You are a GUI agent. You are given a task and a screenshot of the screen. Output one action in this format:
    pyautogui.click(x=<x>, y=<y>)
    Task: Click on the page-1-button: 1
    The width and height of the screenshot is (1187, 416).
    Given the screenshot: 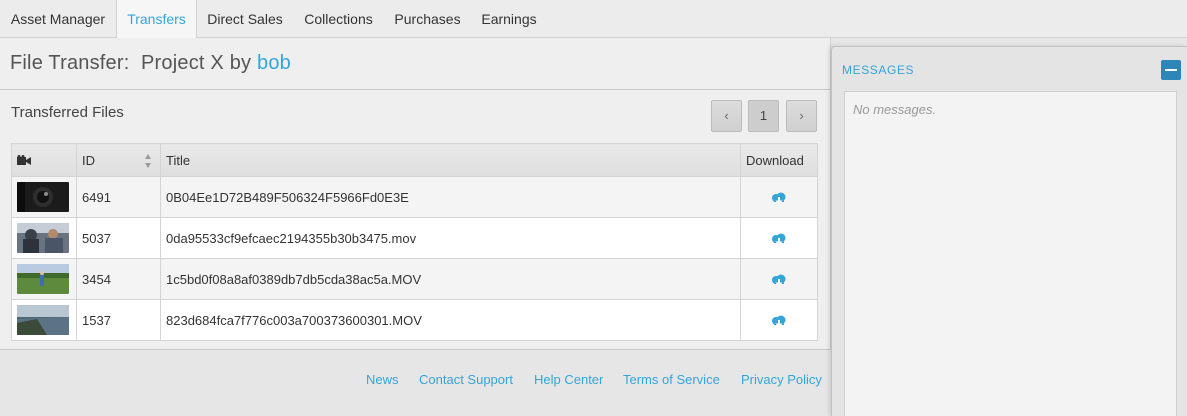 What is the action you would take?
    pyautogui.click(x=763, y=116)
    